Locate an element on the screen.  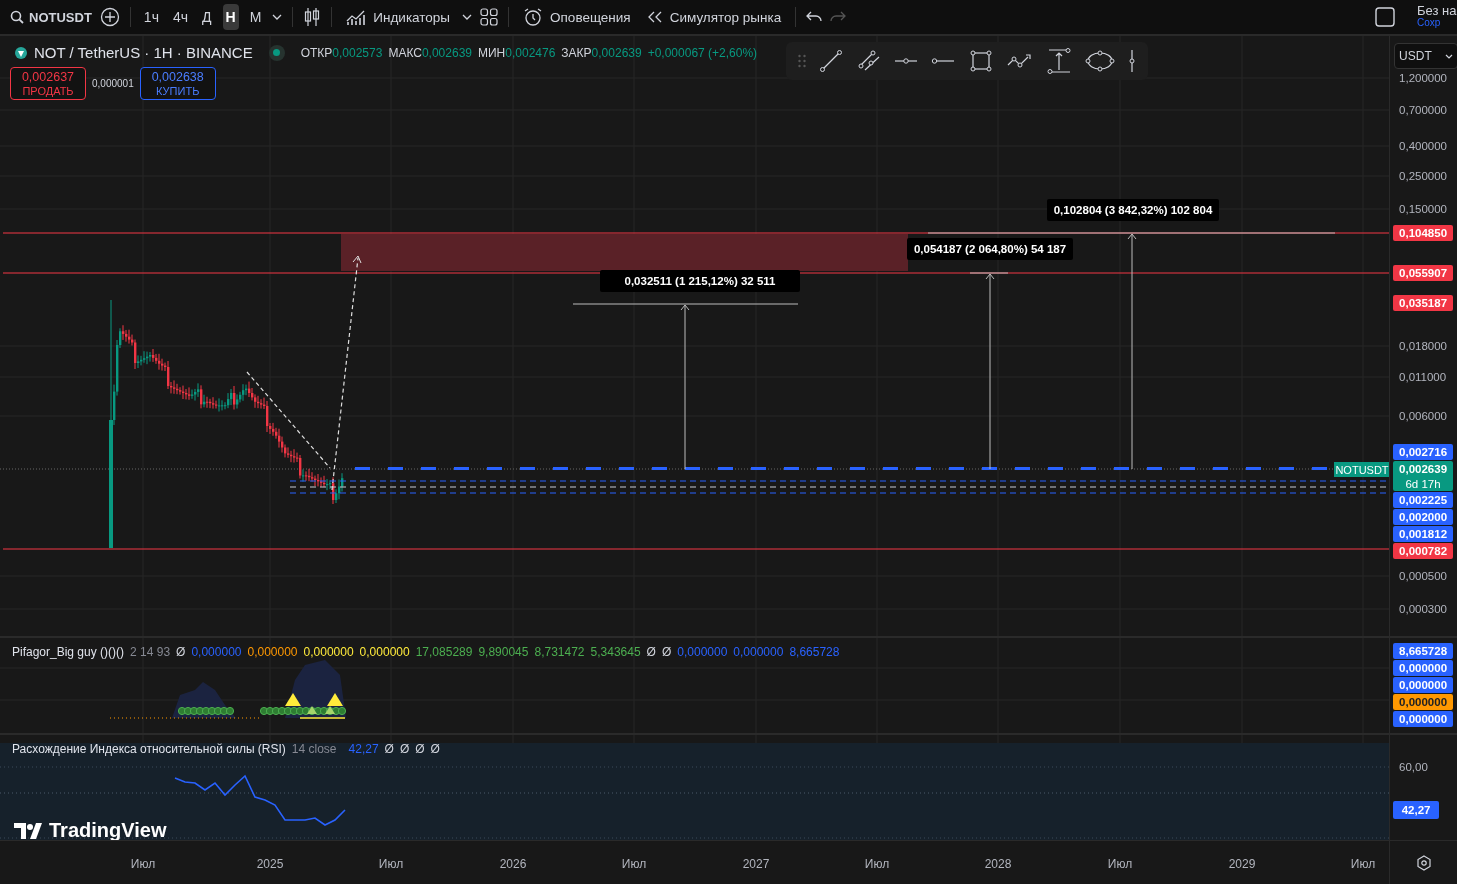
measure-label: 0,032511 (1 215,12%) 32 511 is located at coordinates (700, 281).